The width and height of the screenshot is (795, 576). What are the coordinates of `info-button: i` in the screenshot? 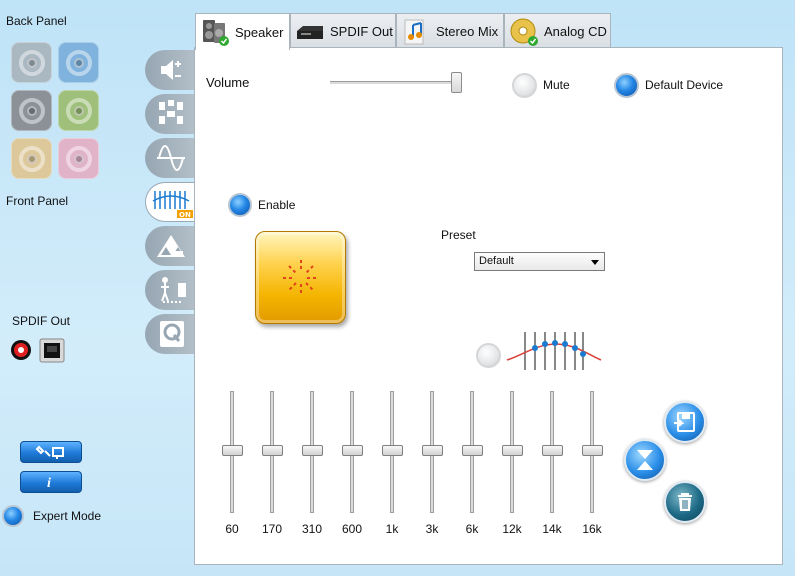 It's located at (51, 482).